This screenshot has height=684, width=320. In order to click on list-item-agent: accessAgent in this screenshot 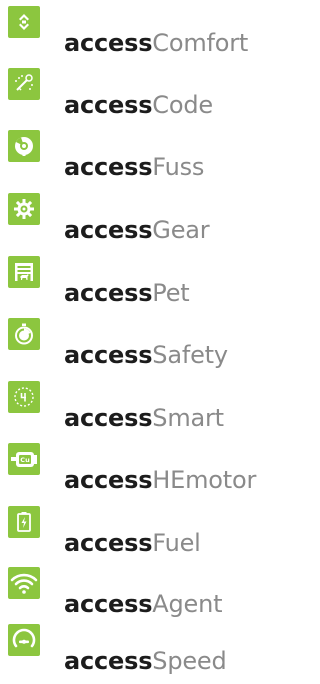, I will do `click(149, 597)`.